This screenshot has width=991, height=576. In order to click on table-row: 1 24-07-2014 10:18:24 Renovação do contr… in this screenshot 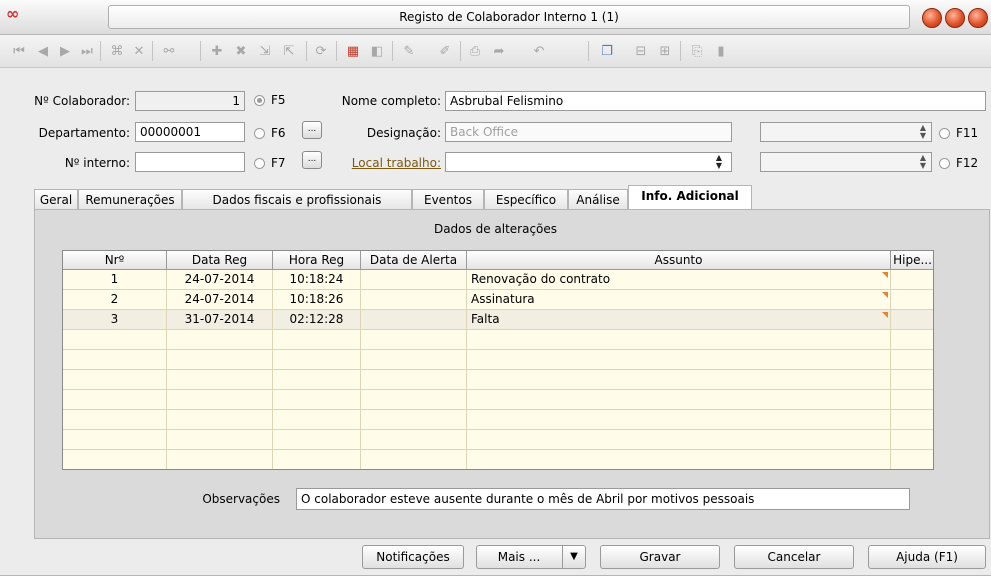, I will do `click(498, 280)`.